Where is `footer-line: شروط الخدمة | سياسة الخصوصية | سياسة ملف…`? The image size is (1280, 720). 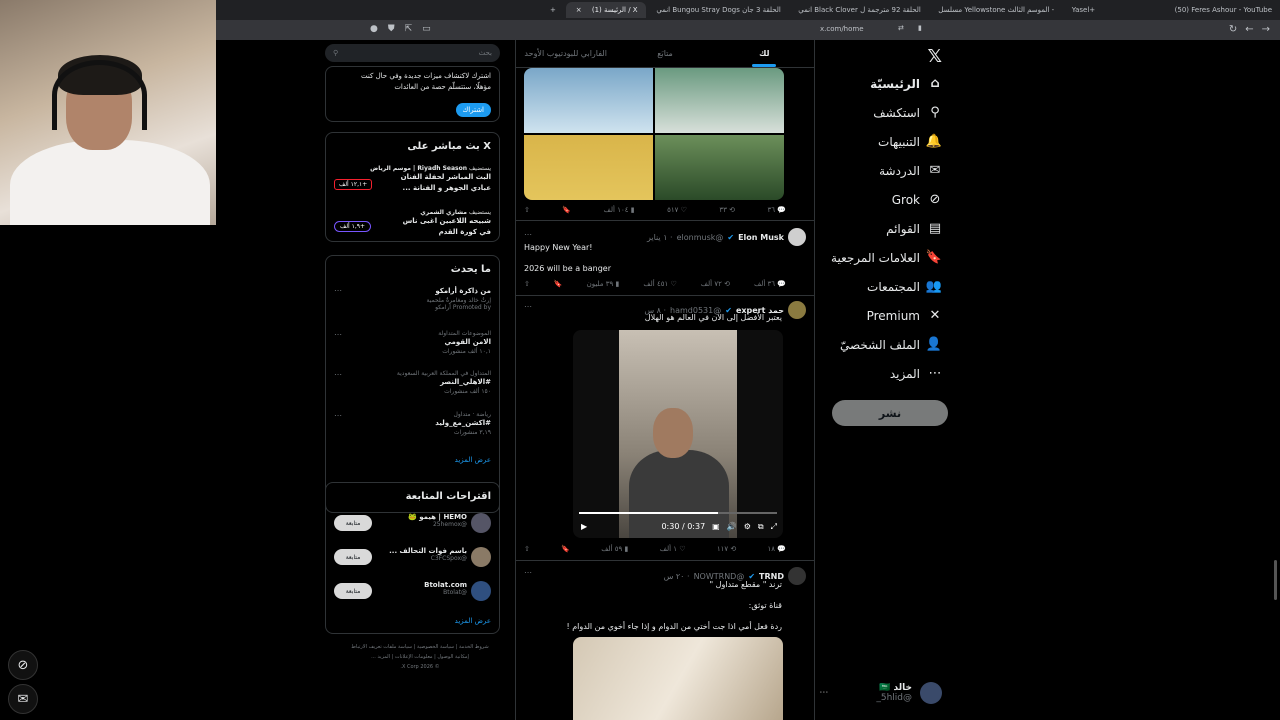
footer-line: شروط الخدمة | سياسة الخصوصية | سياسة ملف… is located at coordinates (420, 647).